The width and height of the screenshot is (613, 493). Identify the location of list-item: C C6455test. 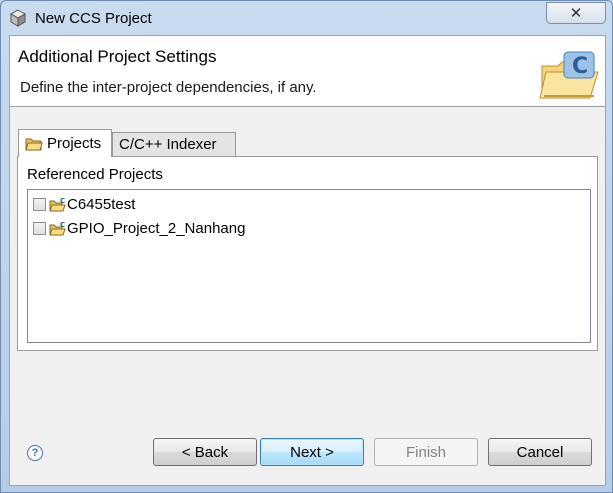
(84, 204).